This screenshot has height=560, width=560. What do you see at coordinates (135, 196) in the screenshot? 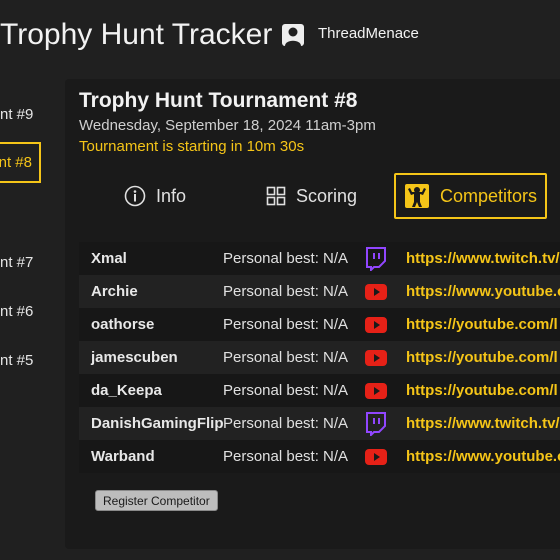
I see `info-icon` at bounding box center [135, 196].